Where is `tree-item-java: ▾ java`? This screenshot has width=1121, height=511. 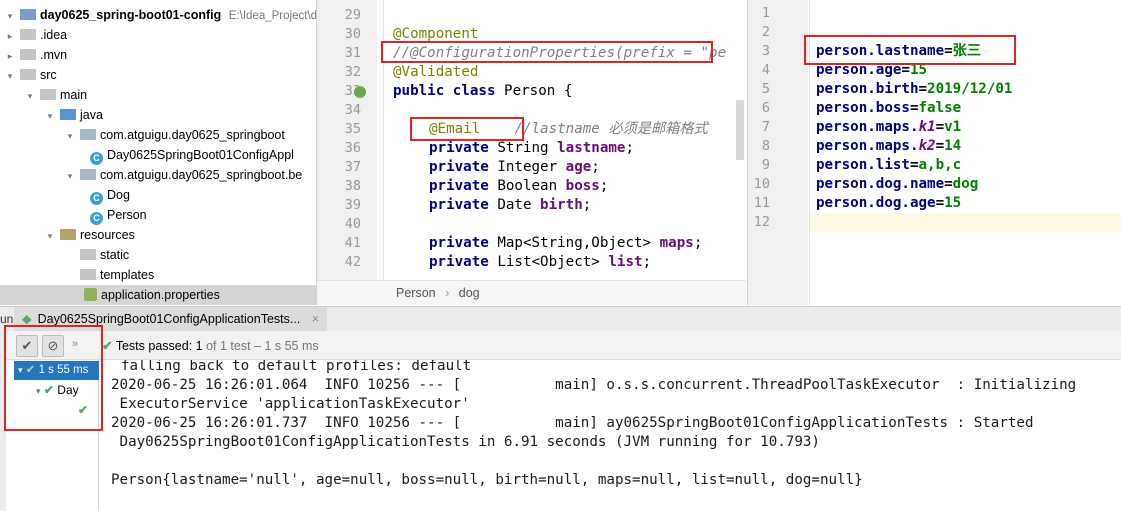
tree-item-java: ▾ java is located at coordinates (73, 115).